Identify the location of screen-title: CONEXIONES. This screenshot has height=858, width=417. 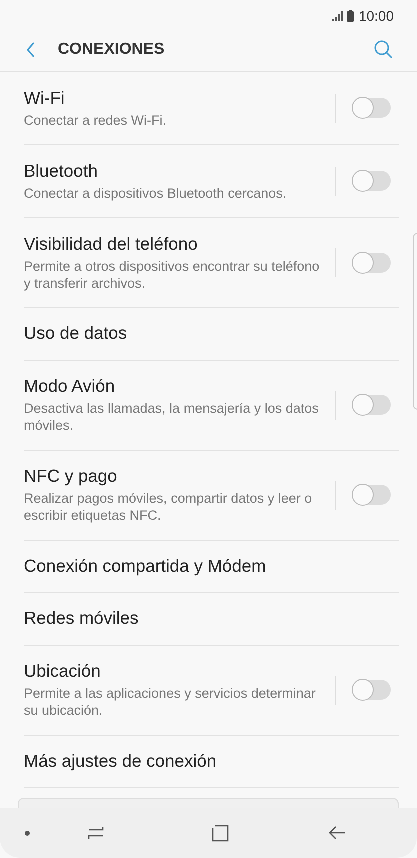
(112, 49).